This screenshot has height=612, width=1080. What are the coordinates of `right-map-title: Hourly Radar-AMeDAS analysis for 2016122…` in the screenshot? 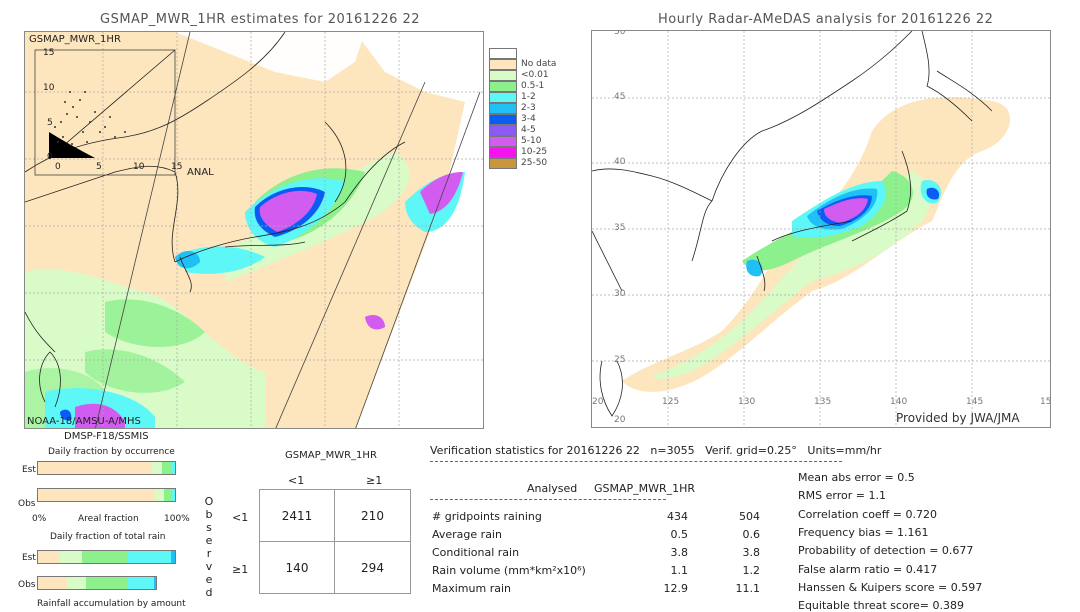 It's located at (826, 19).